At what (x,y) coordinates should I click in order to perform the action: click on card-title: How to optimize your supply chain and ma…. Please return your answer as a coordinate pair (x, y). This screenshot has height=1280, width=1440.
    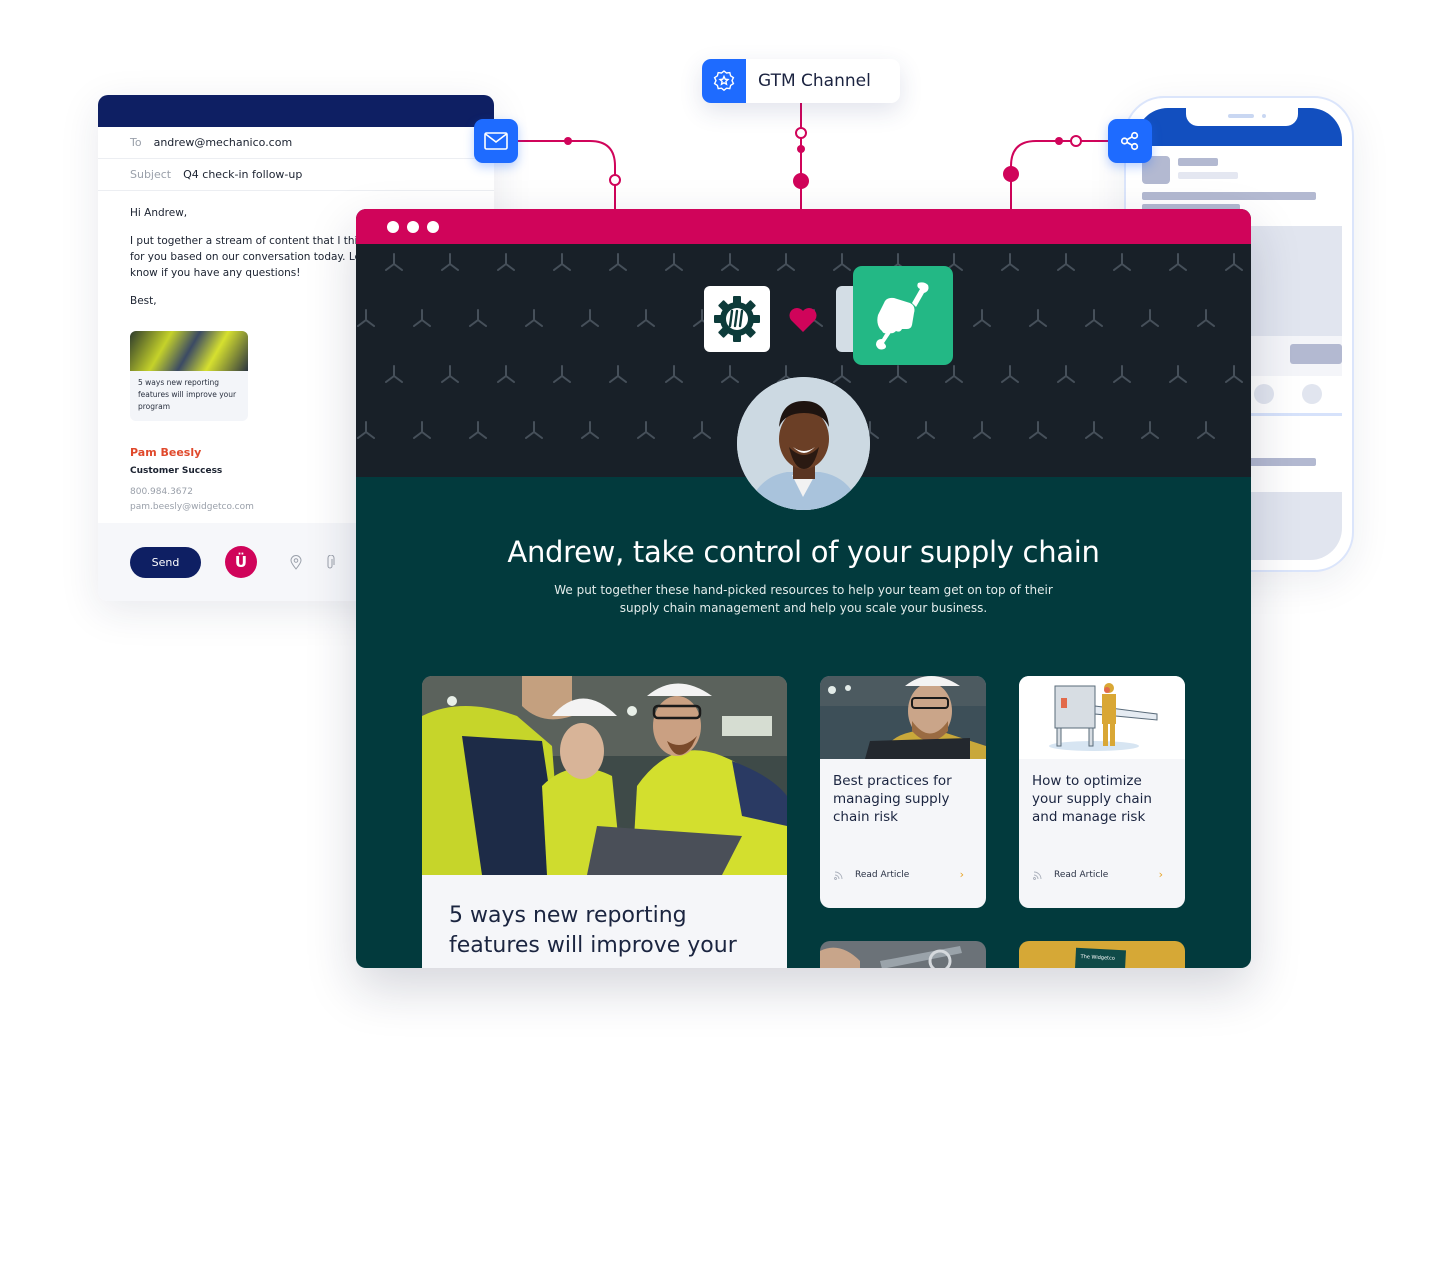
    Looking at the image, I should click on (1092, 799).